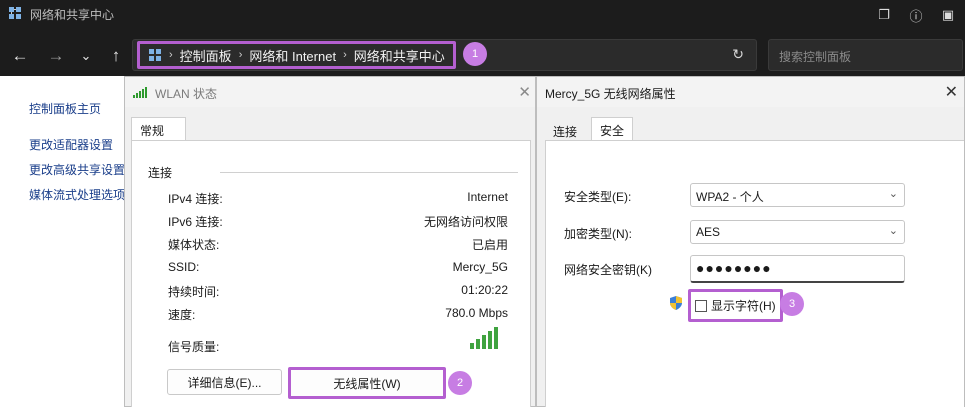 This screenshot has width=965, height=407. I want to click on step-badge-3: 3, so click(792, 304).